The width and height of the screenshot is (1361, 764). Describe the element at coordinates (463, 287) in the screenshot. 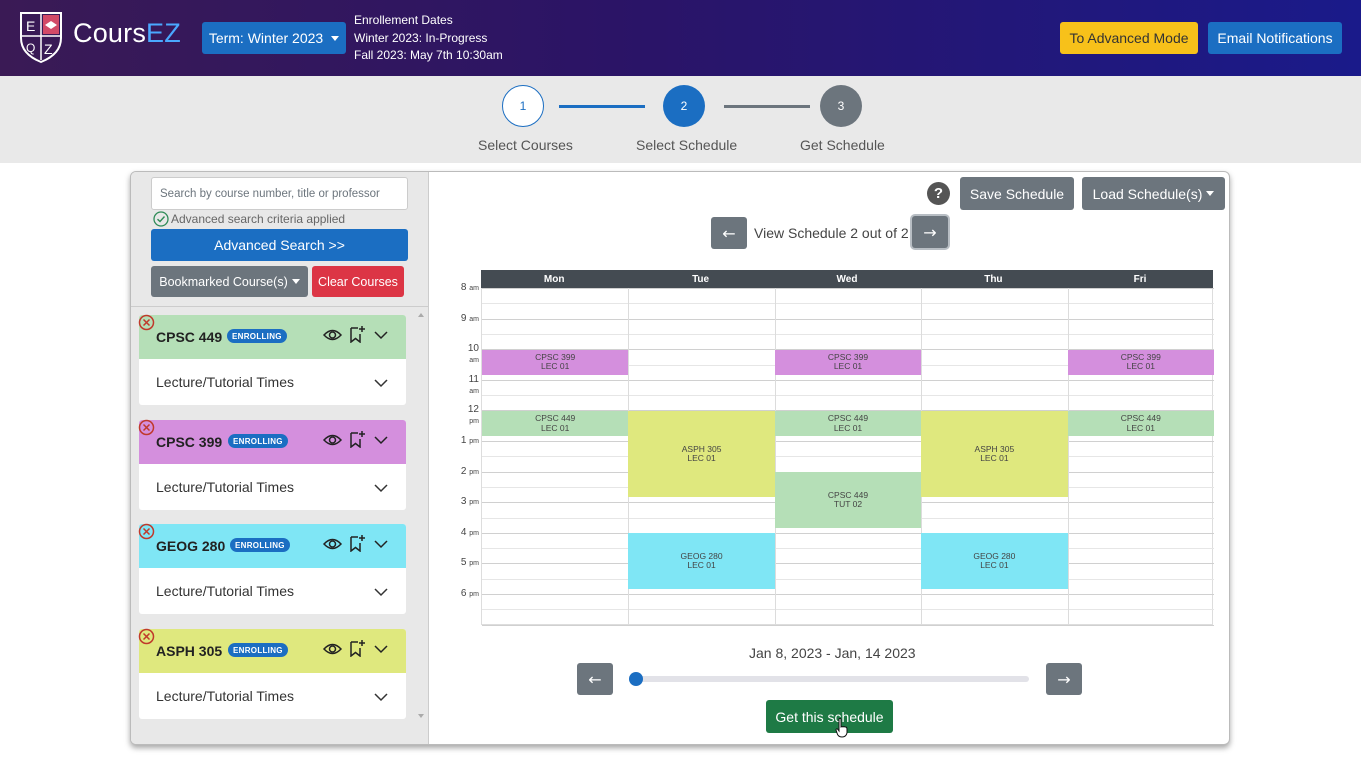

I see `hour-number: 8` at that location.